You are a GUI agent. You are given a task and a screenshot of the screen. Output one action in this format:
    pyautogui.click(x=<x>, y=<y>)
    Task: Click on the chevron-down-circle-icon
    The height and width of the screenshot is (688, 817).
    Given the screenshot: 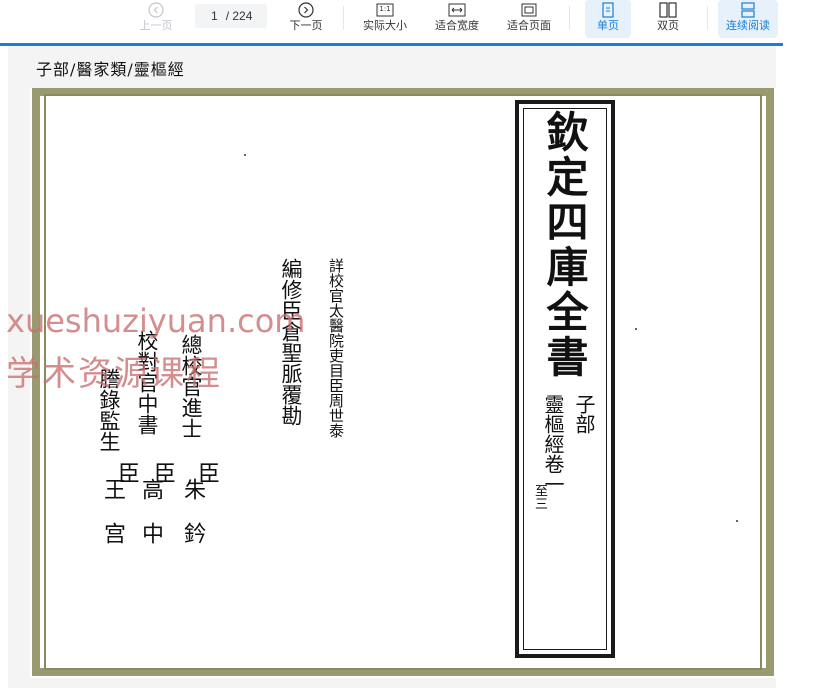 What is the action you would take?
    pyautogui.click(x=306, y=10)
    